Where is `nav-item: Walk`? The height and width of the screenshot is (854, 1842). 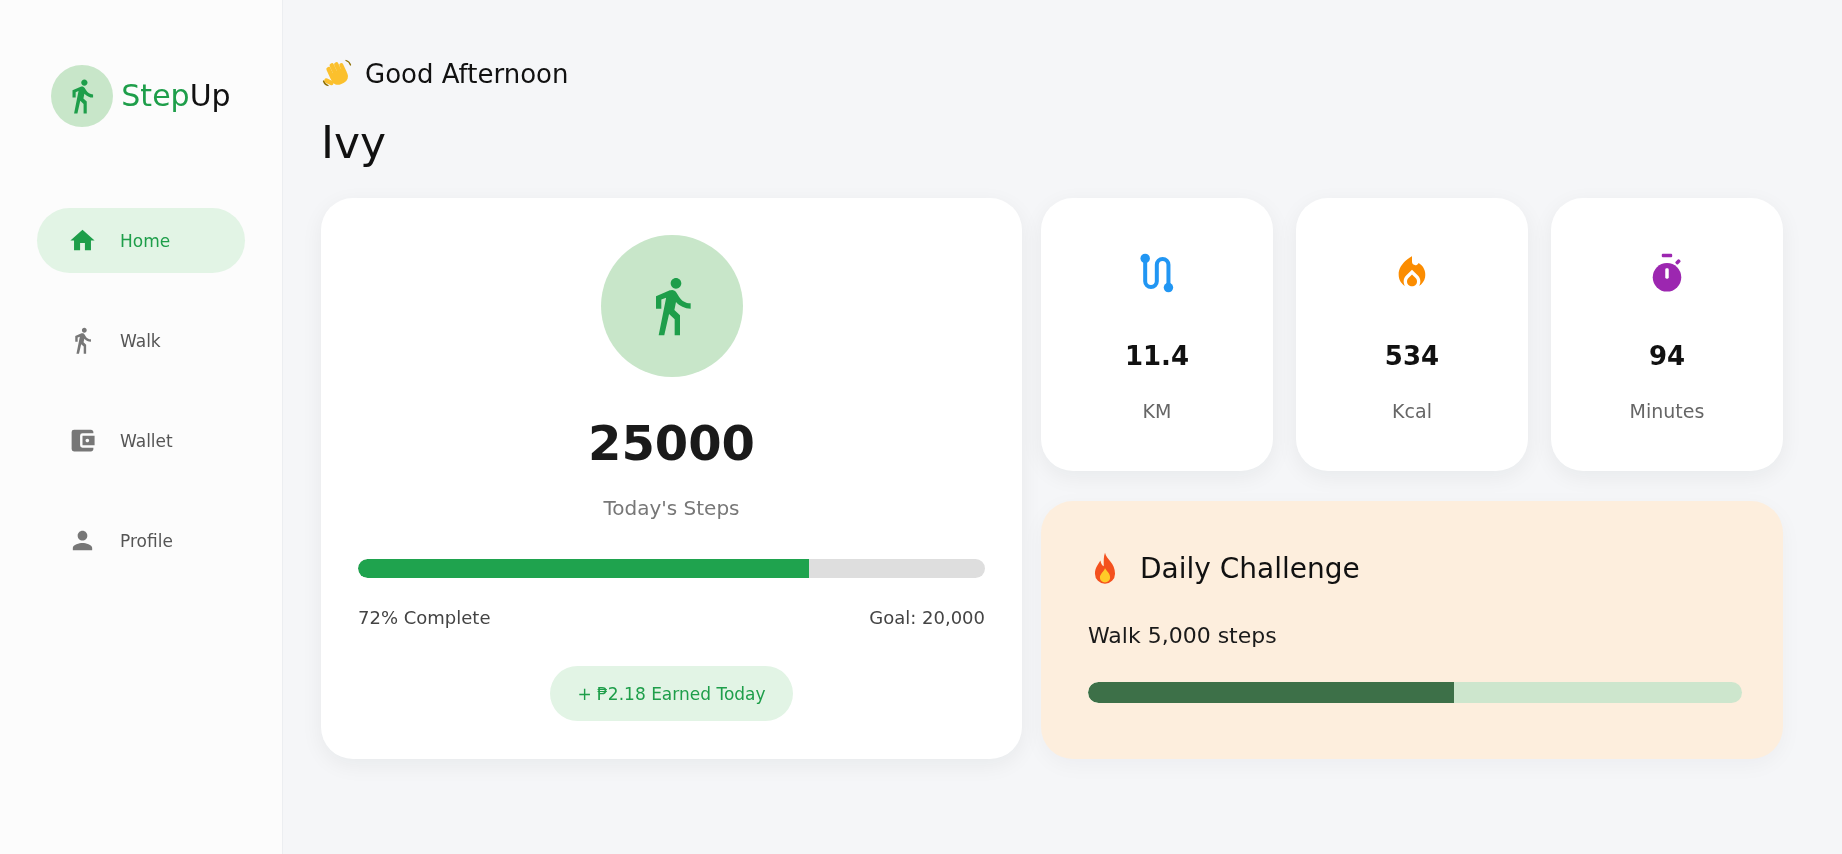
nav-item: Walk is located at coordinates (141, 340).